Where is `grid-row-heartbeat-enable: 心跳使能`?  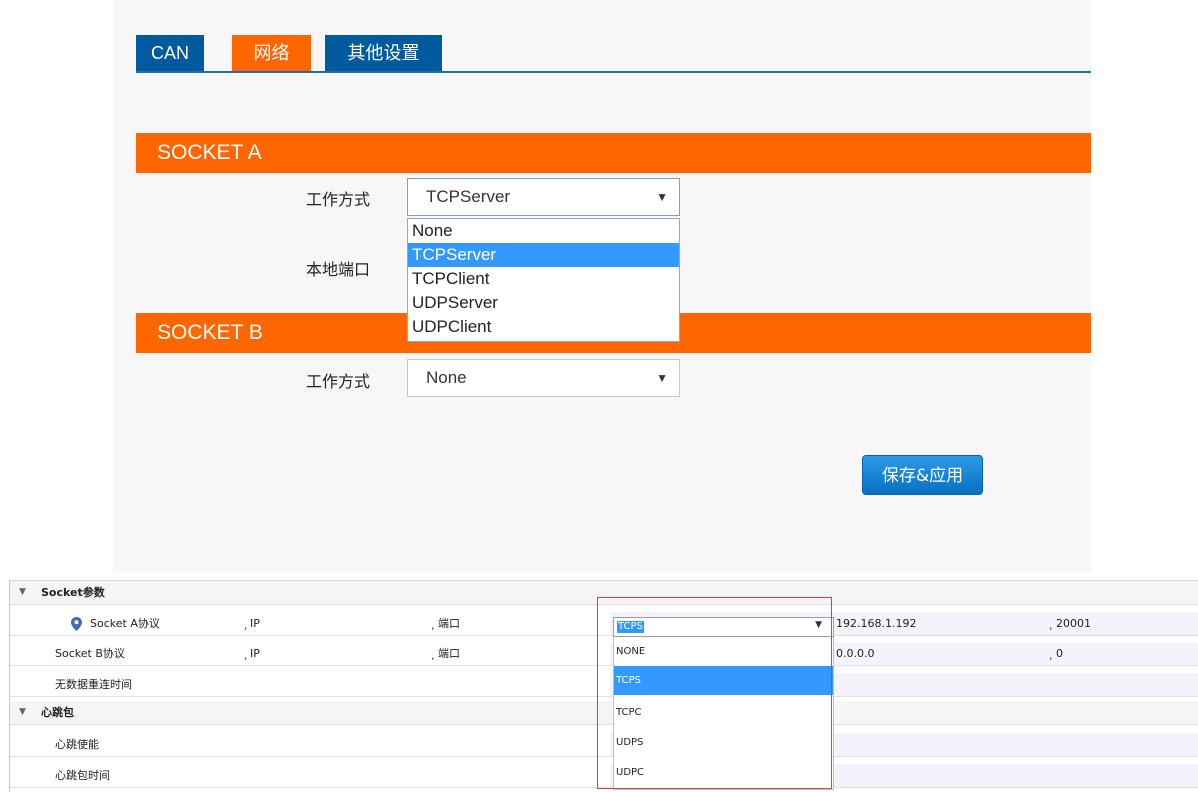 grid-row-heartbeat-enable: 心跳使能 is located at coordinates (604, 745).